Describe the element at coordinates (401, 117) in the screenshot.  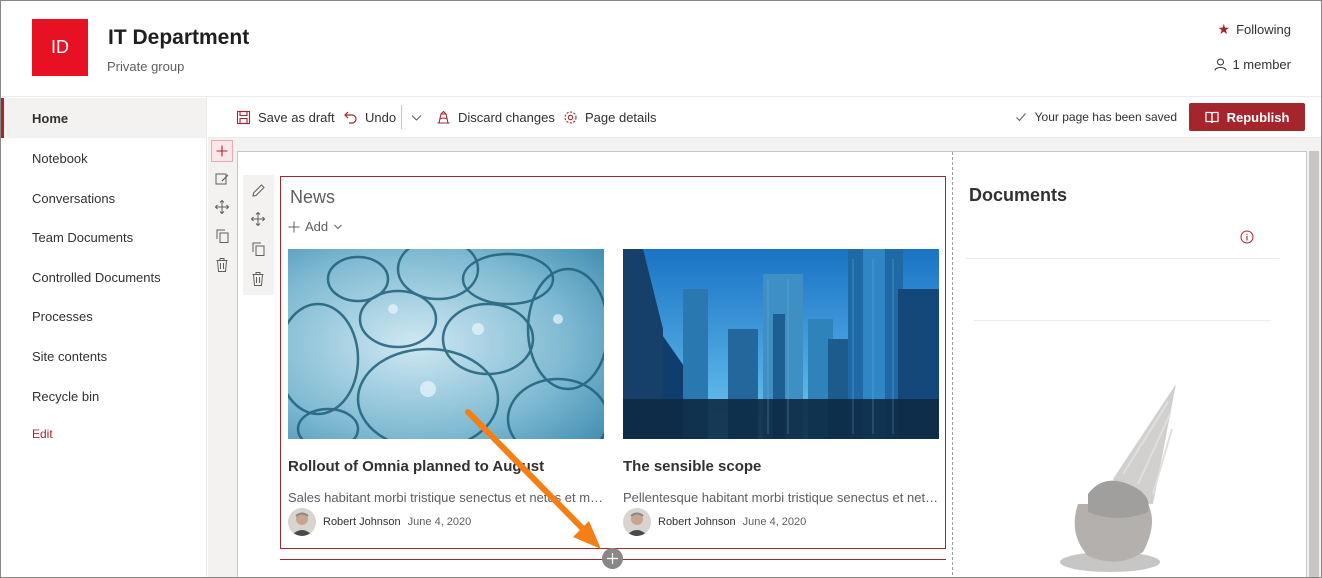
I see `toolbar-separator` at that location.